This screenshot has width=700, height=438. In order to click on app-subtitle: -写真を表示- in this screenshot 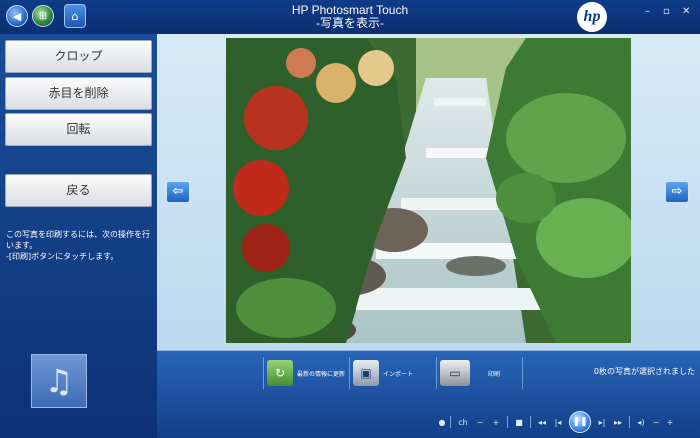, I will do `click(350, 23)`.